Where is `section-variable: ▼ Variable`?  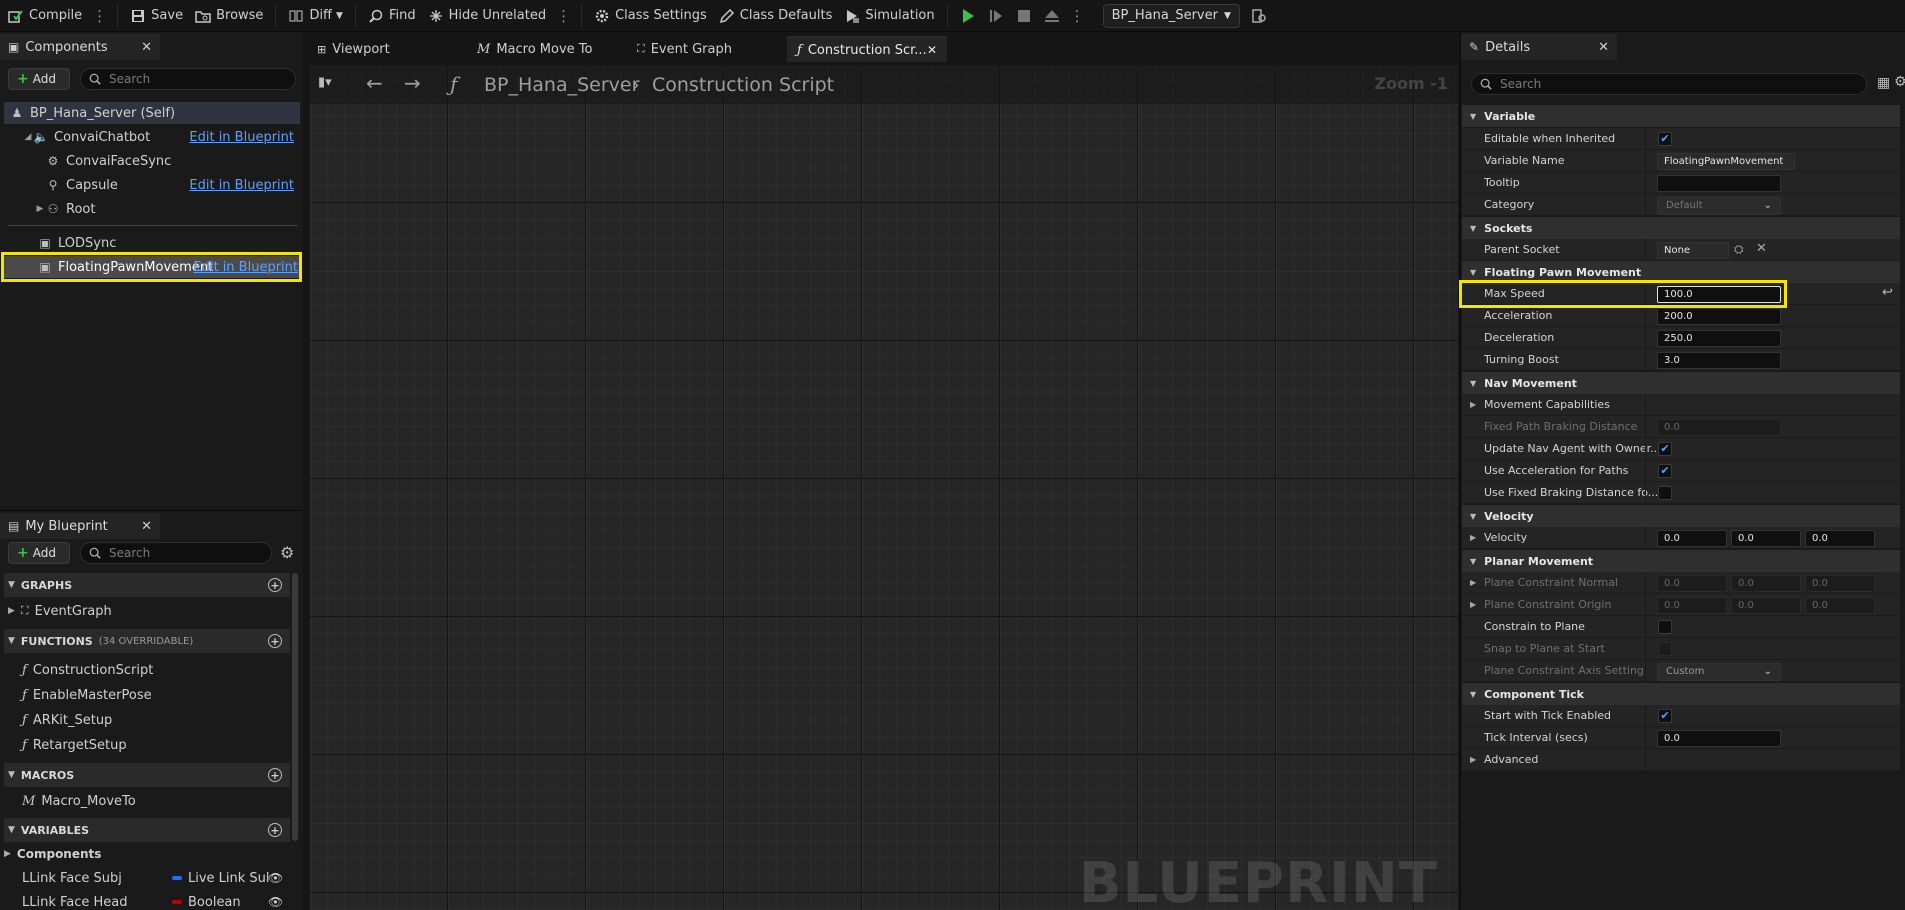 section-variable: ▼ Variable is located at coordinates (1681, 116).